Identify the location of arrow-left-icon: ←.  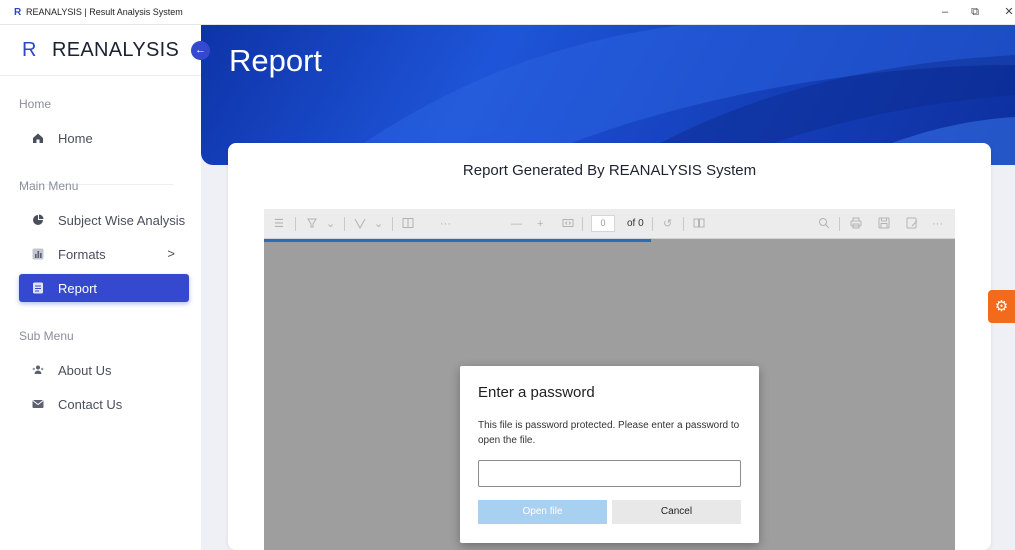
(200, 50).